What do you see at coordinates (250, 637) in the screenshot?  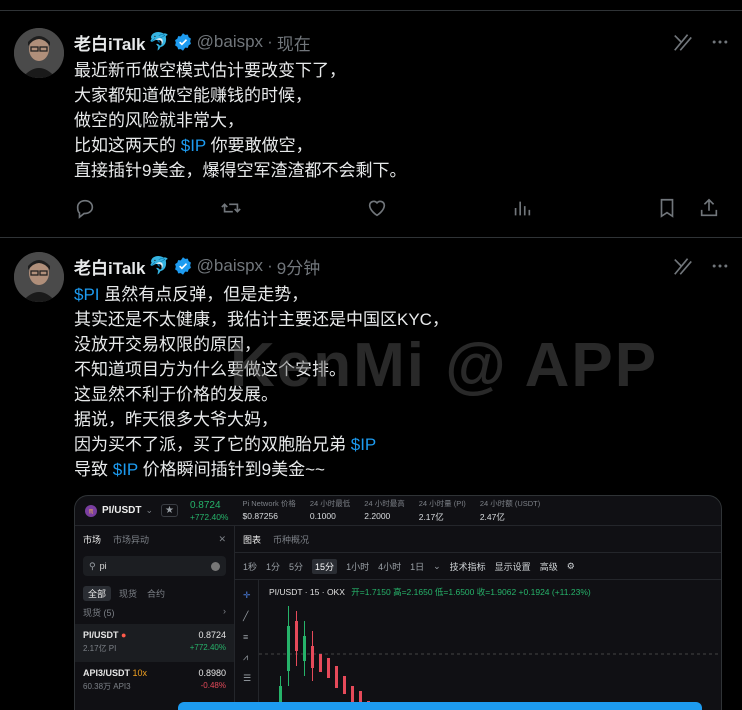 I see `channel-tool-icon: ≡` at bounding box center [250, 637].